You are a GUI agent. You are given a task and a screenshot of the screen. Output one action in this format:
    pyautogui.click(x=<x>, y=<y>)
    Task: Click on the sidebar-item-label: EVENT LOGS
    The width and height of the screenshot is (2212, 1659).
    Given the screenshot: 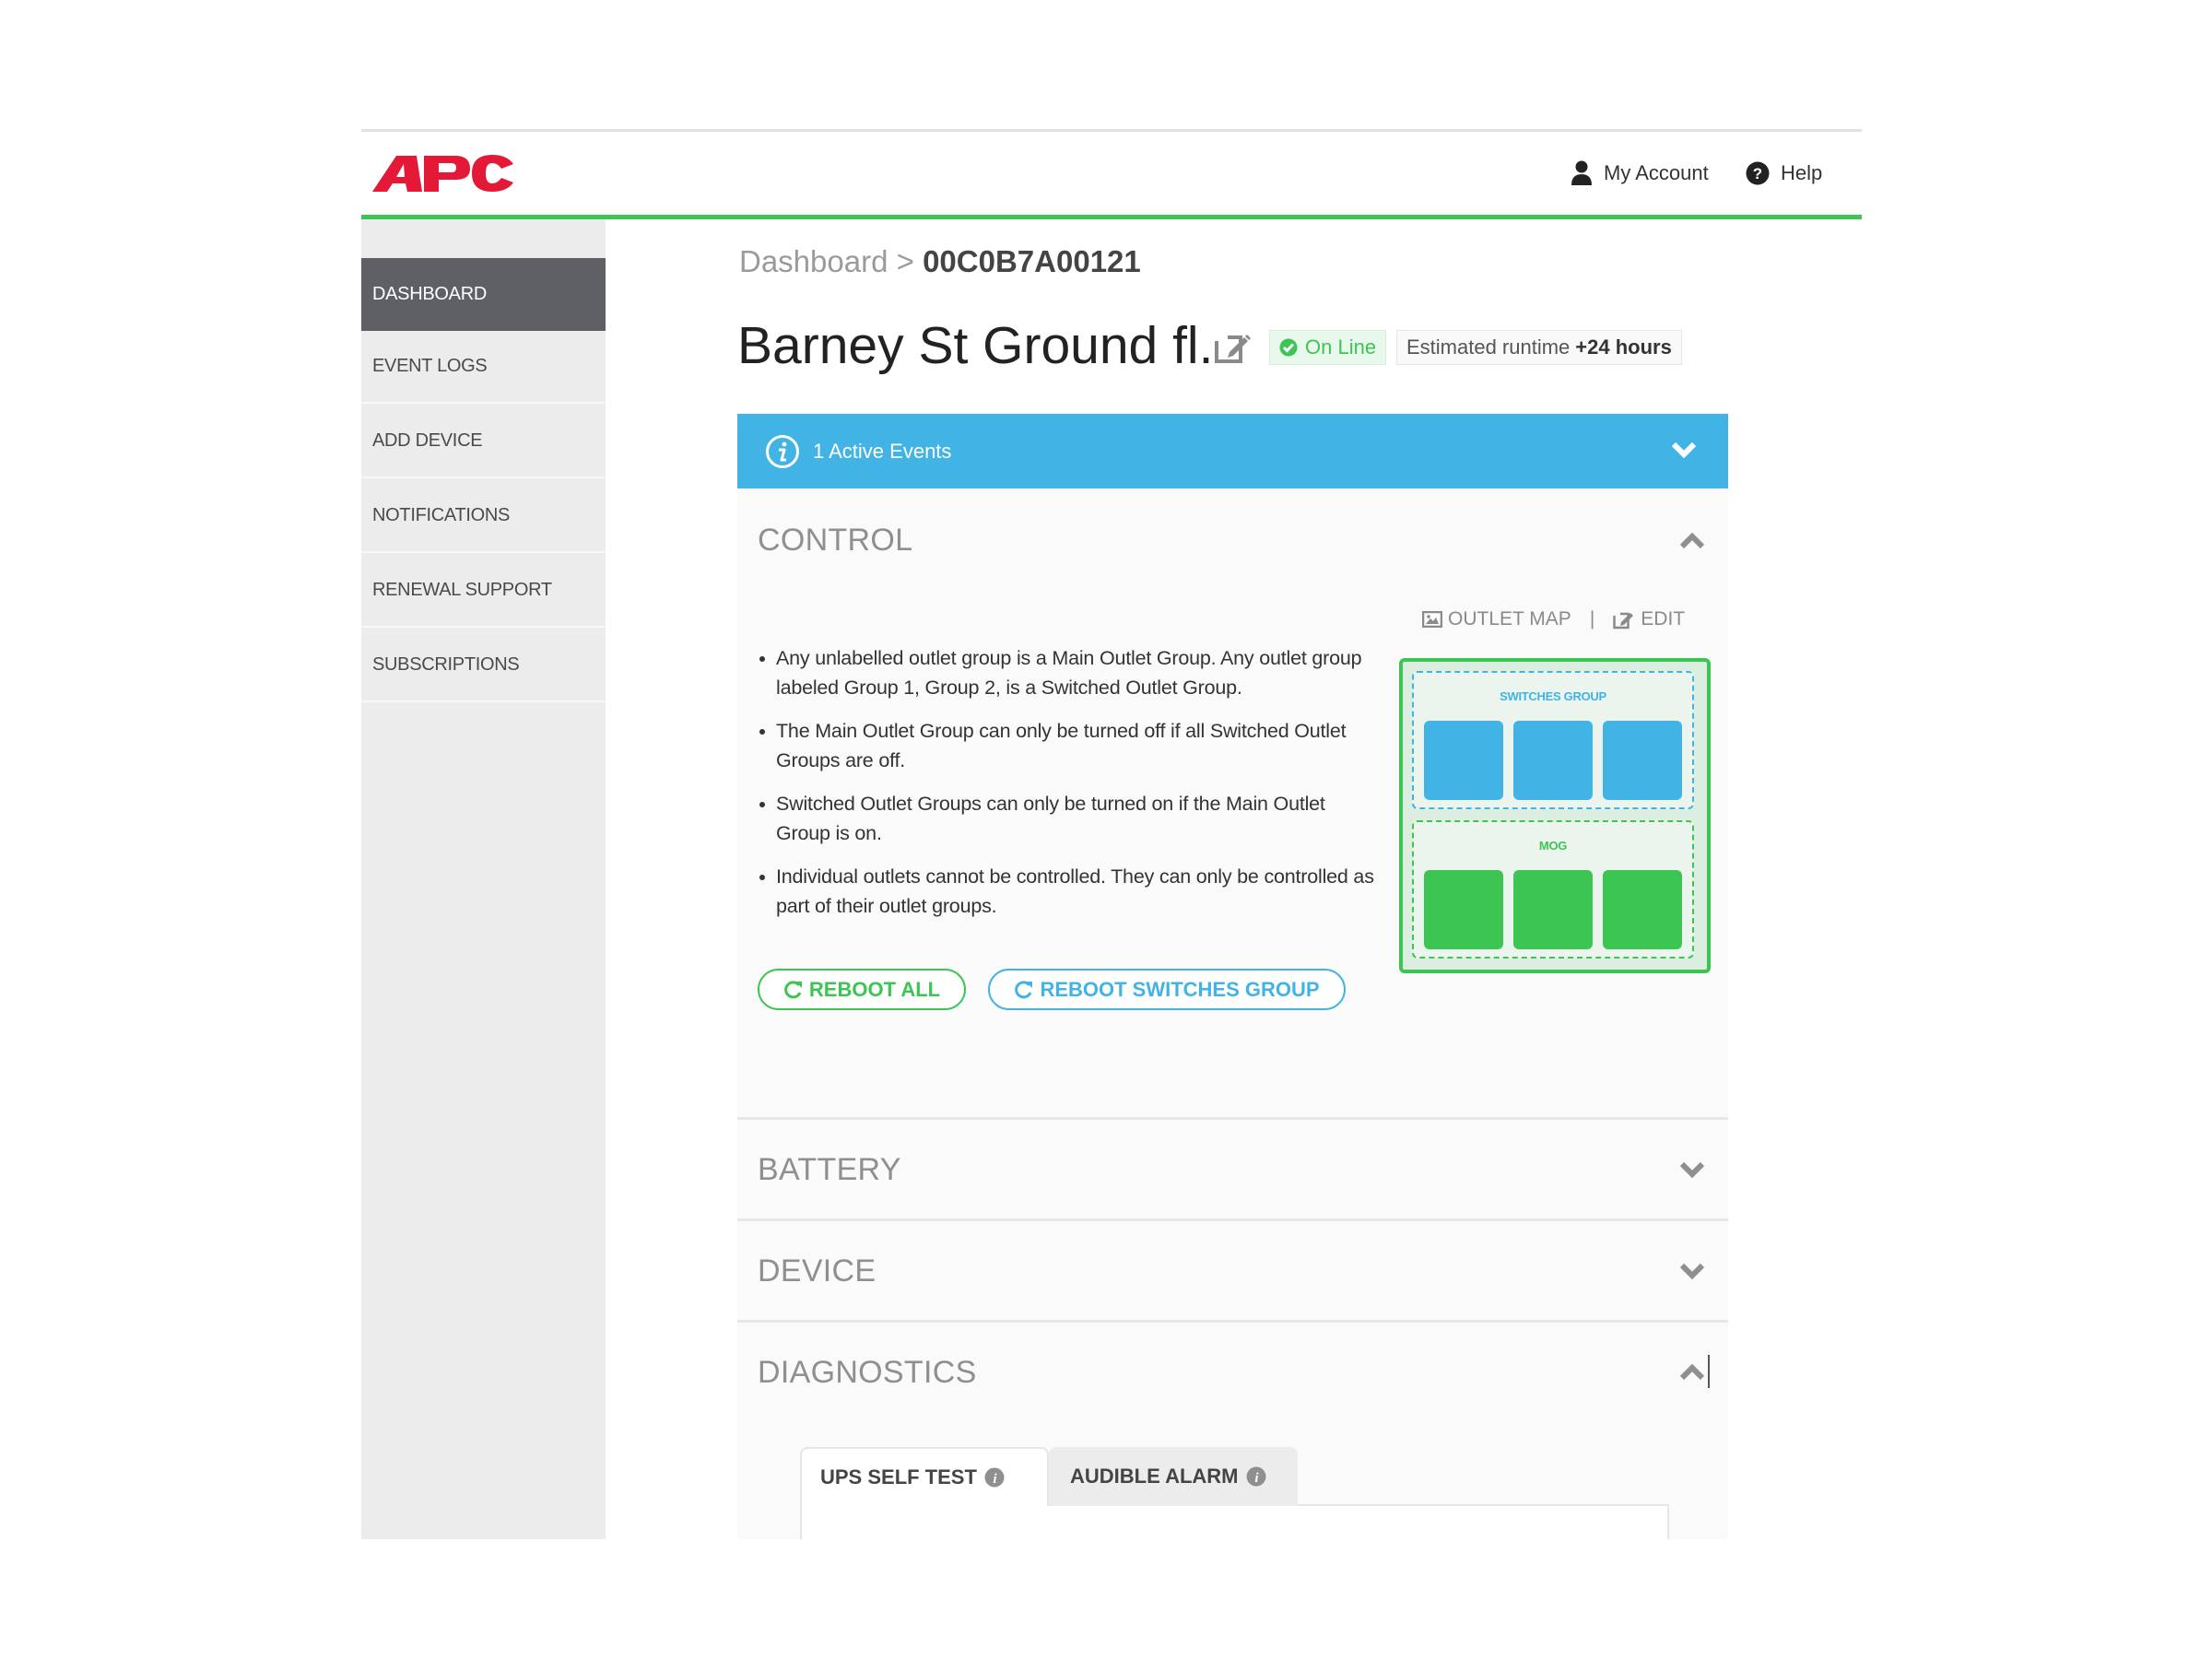 What is the action you would take?
    pyautogui.click(x=430, y=366)
    